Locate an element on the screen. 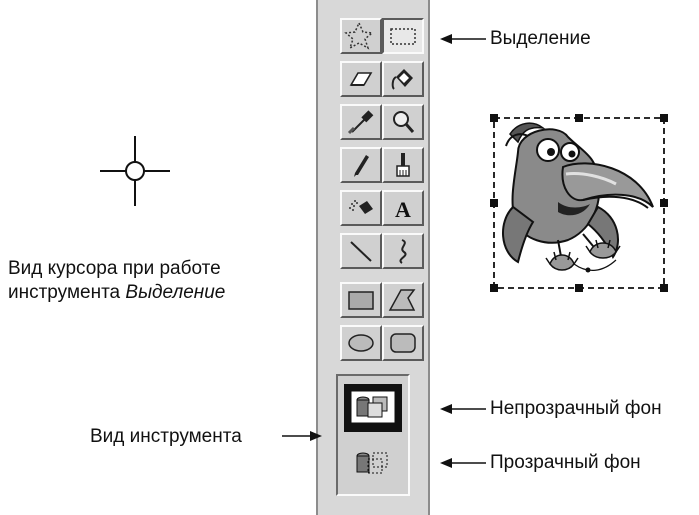 This screenshot has height=515, width=699. tool-brush is located at coordinates (403, 165).